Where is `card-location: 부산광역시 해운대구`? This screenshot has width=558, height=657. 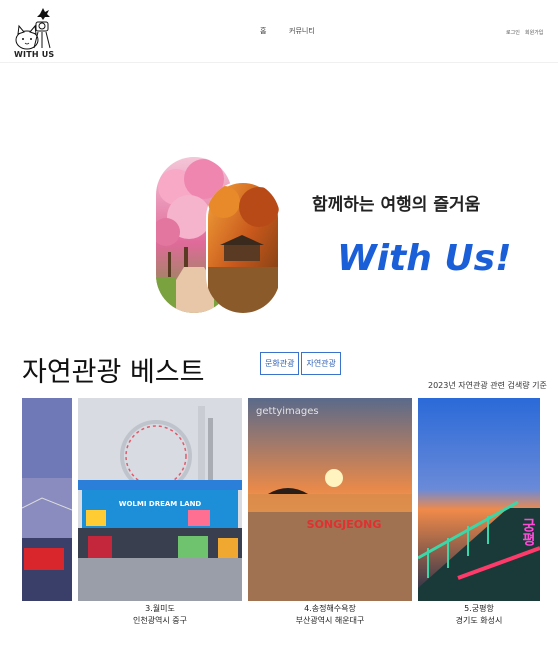 card-location: 부산광역시 해운대구 is located at coordinates (330, 620).